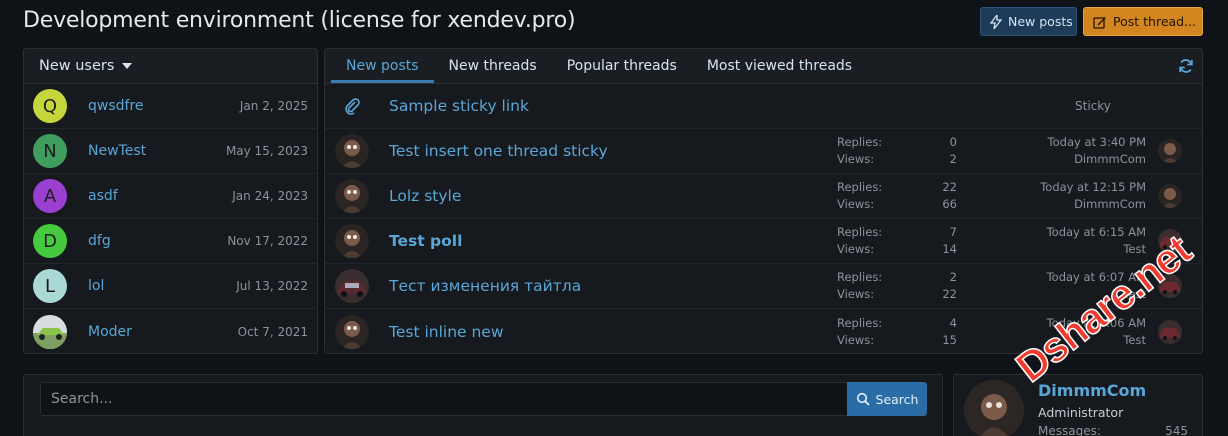 This screenshot has height=436, width=1228. Describe the element at coordinates (485, 286) in the screenshot. I see `thread-title: Тест изменения тайтла` at that location.